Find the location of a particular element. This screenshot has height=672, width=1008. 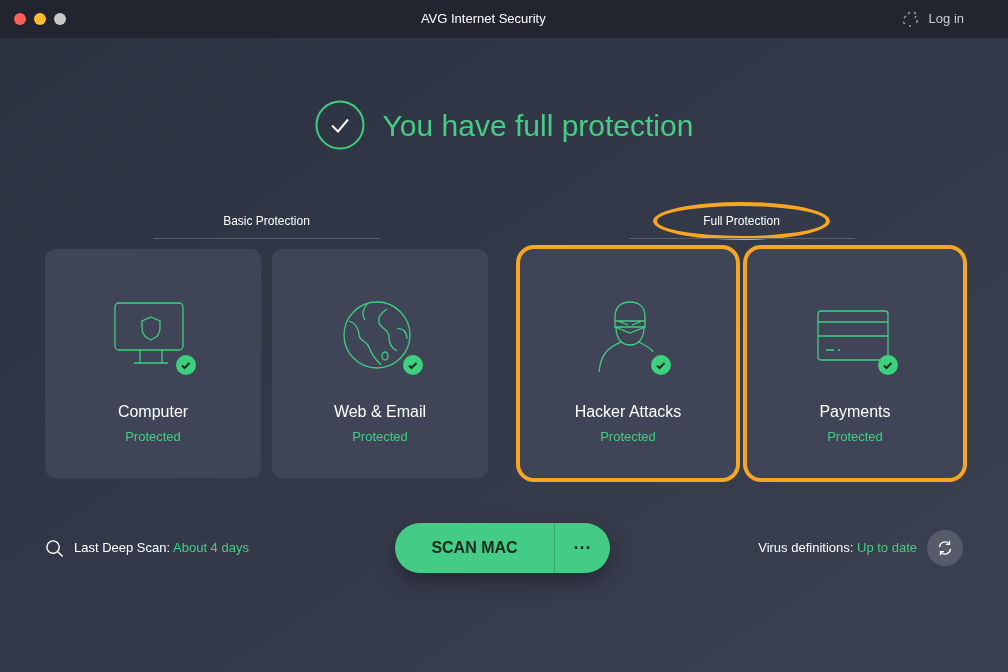

card-title: Web & Email is located at coordinates (380, 412).